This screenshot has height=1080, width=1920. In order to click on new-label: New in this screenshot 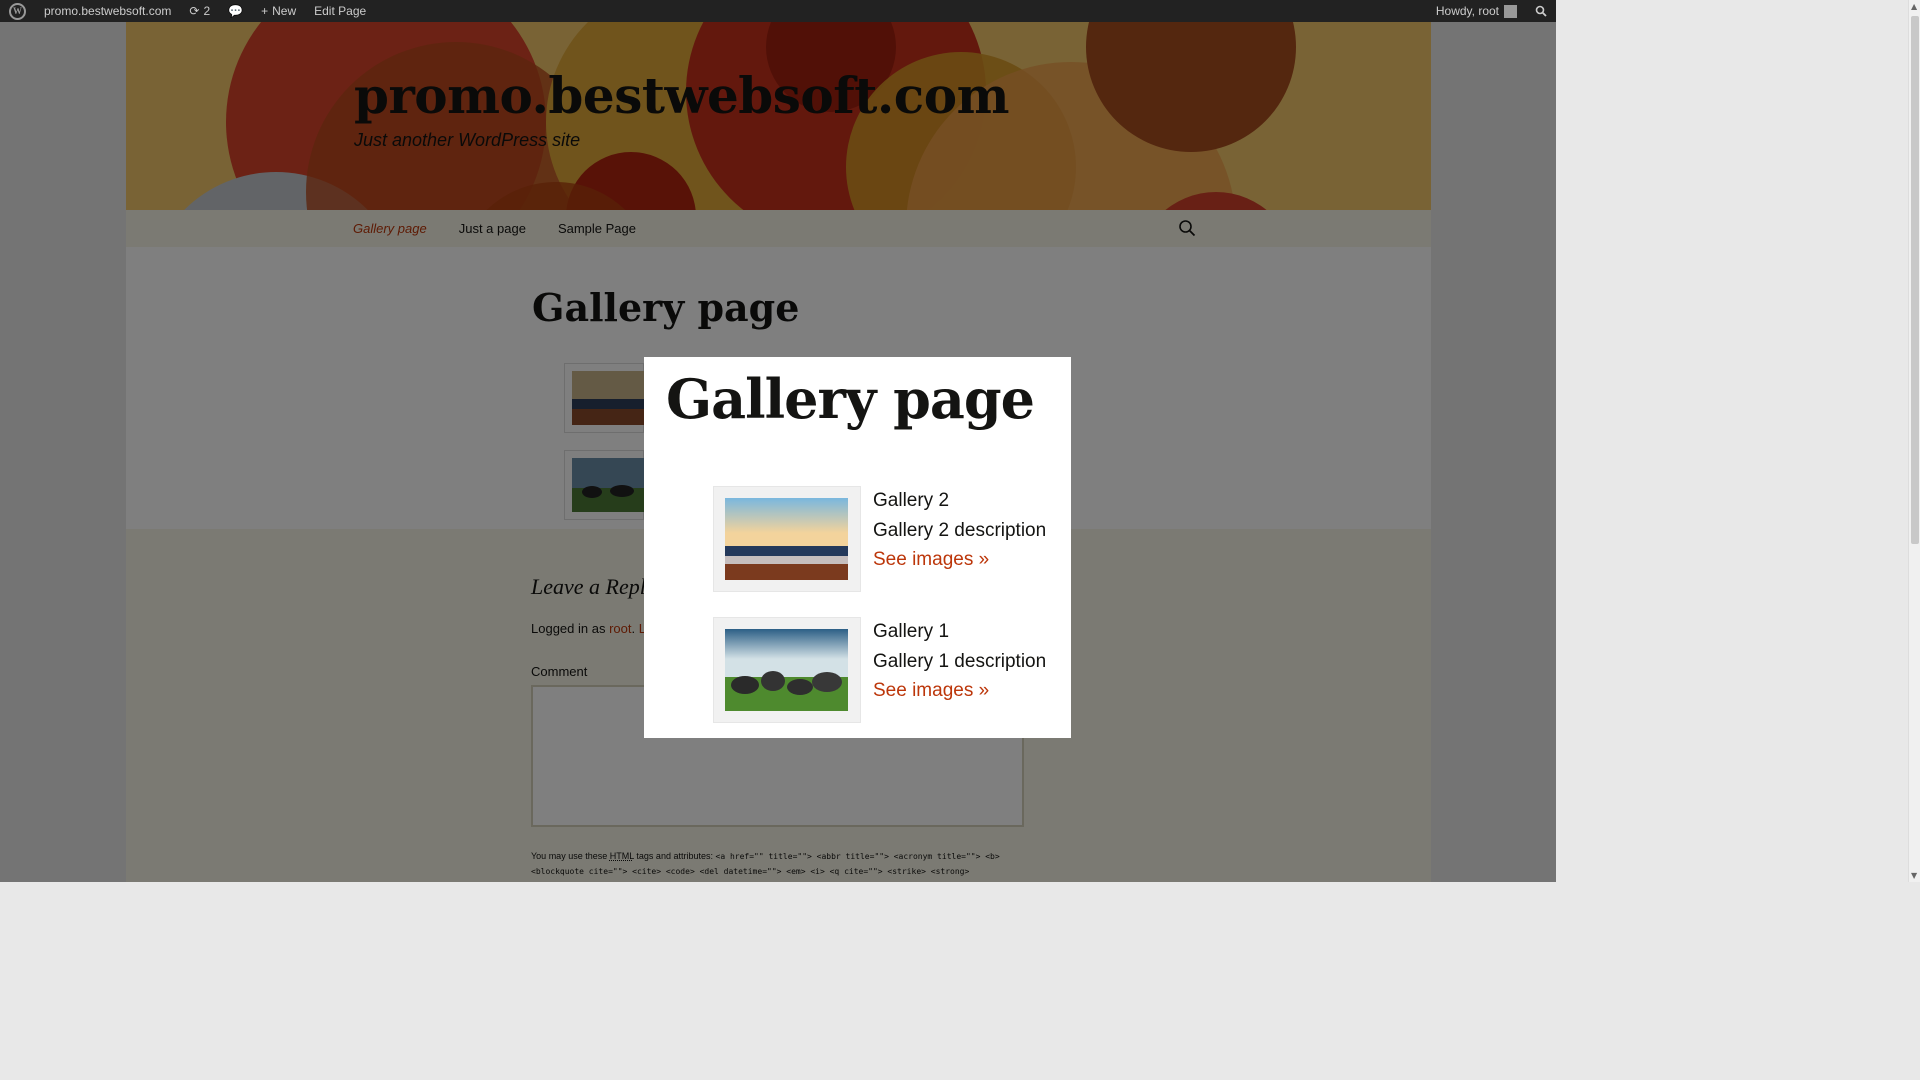, I will do `click(284, 11)`.